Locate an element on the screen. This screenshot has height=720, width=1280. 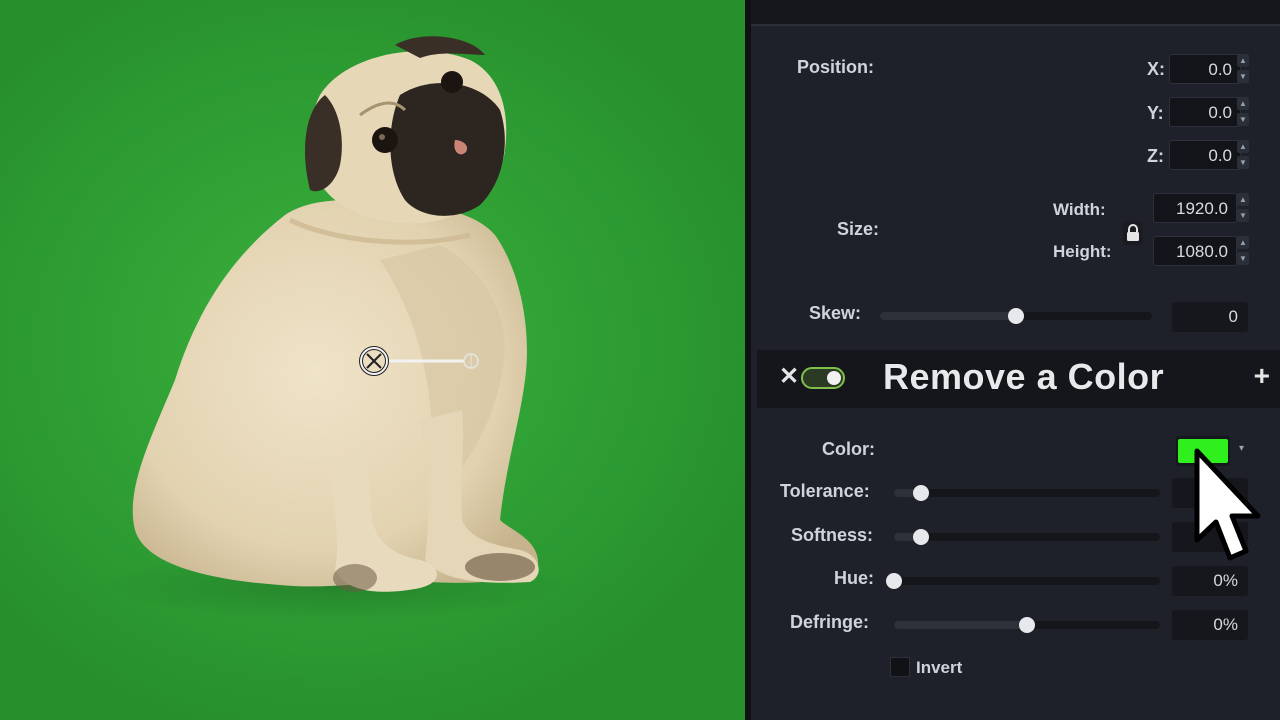
defringe-slider-knob is located at coordinates (1027, 625).